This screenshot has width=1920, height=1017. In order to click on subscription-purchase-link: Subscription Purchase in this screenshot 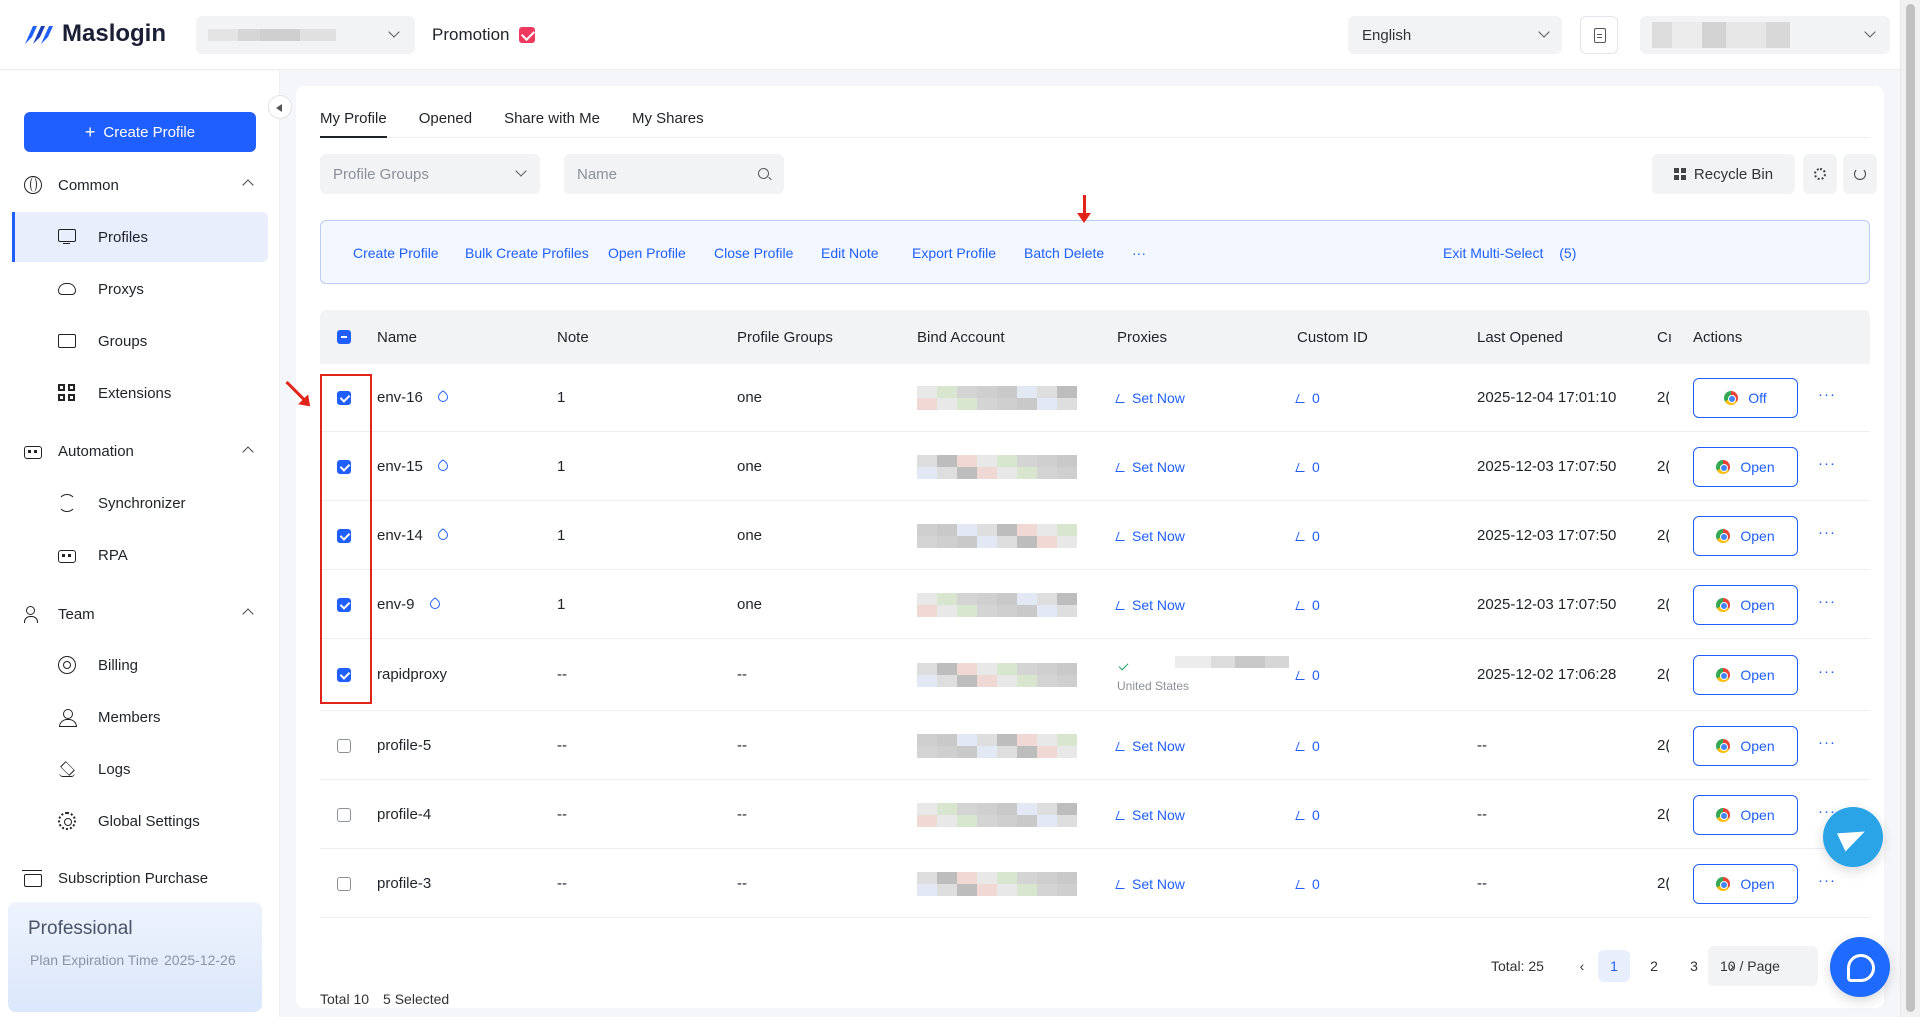, I will do `click(115, 878)`.